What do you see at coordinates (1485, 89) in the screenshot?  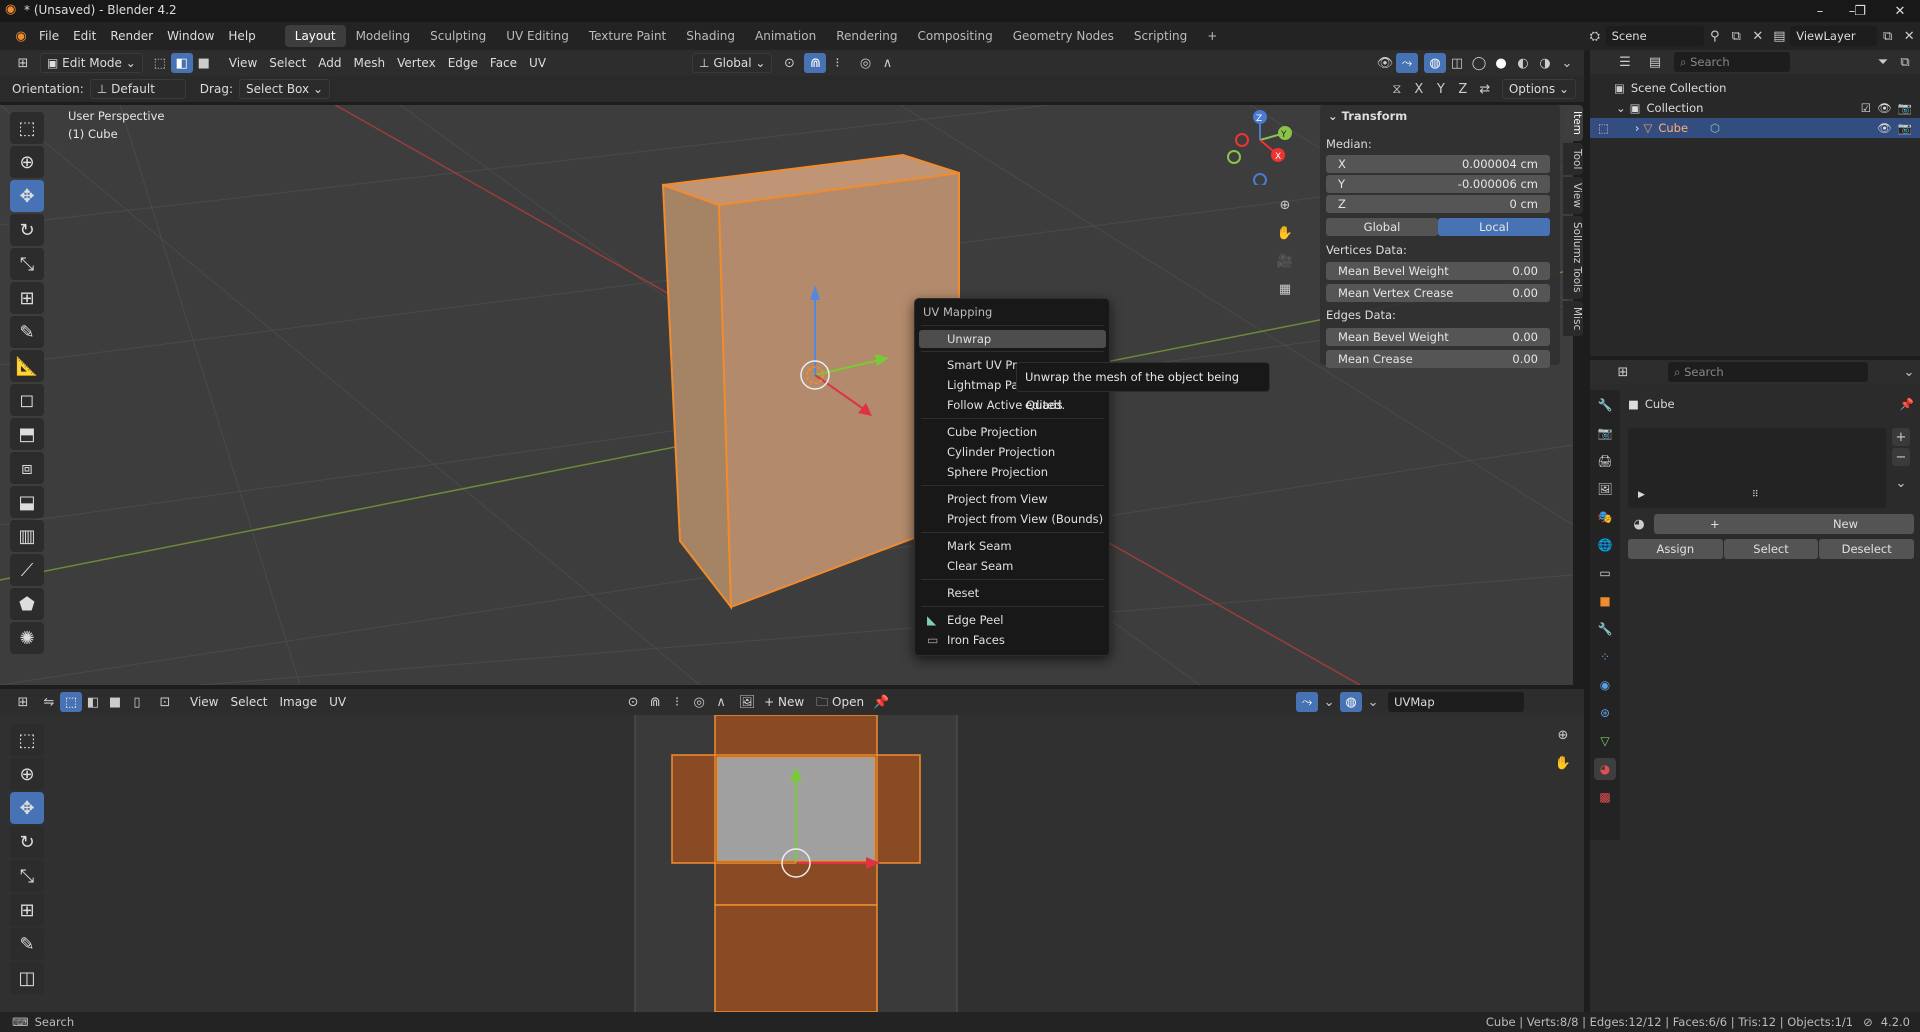 I see `topology-mirror-icon: ⇄` at bounding box center [1485, 89].